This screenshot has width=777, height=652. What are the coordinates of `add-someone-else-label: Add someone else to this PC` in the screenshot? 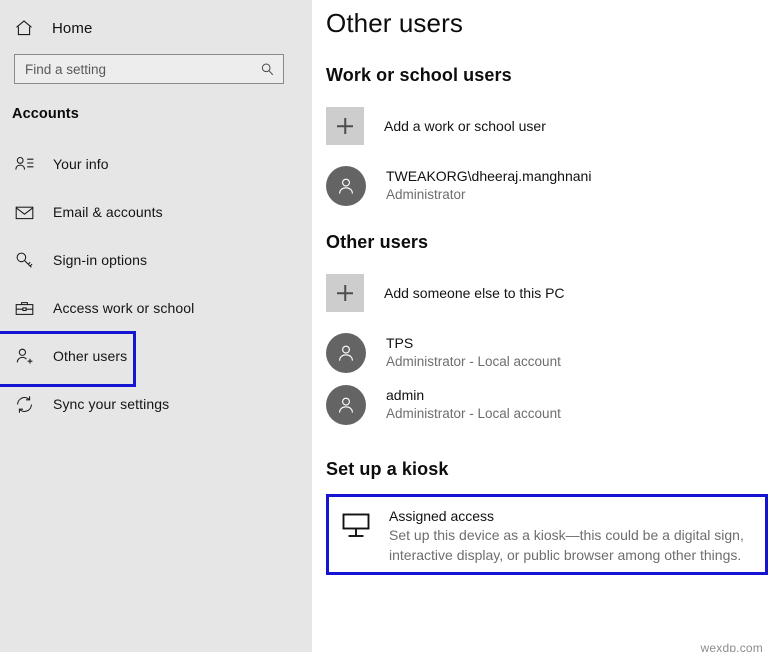 It's located at (474, 293).